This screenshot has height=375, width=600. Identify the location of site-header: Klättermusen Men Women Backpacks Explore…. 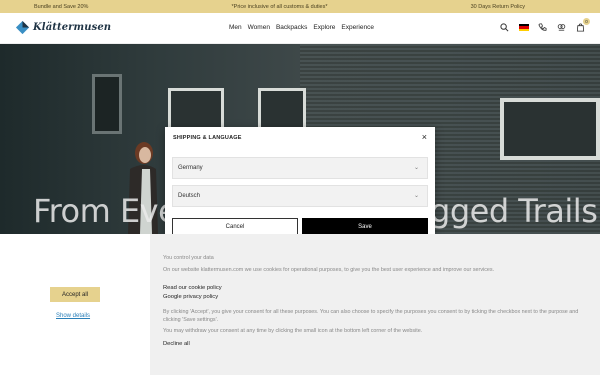
(300, 28).